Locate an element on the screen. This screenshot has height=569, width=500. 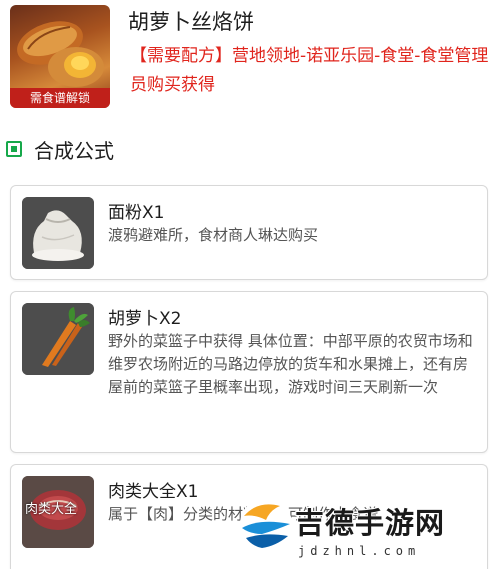
dish-image: 需食谱解锁 is located at coordinates (60, 56).